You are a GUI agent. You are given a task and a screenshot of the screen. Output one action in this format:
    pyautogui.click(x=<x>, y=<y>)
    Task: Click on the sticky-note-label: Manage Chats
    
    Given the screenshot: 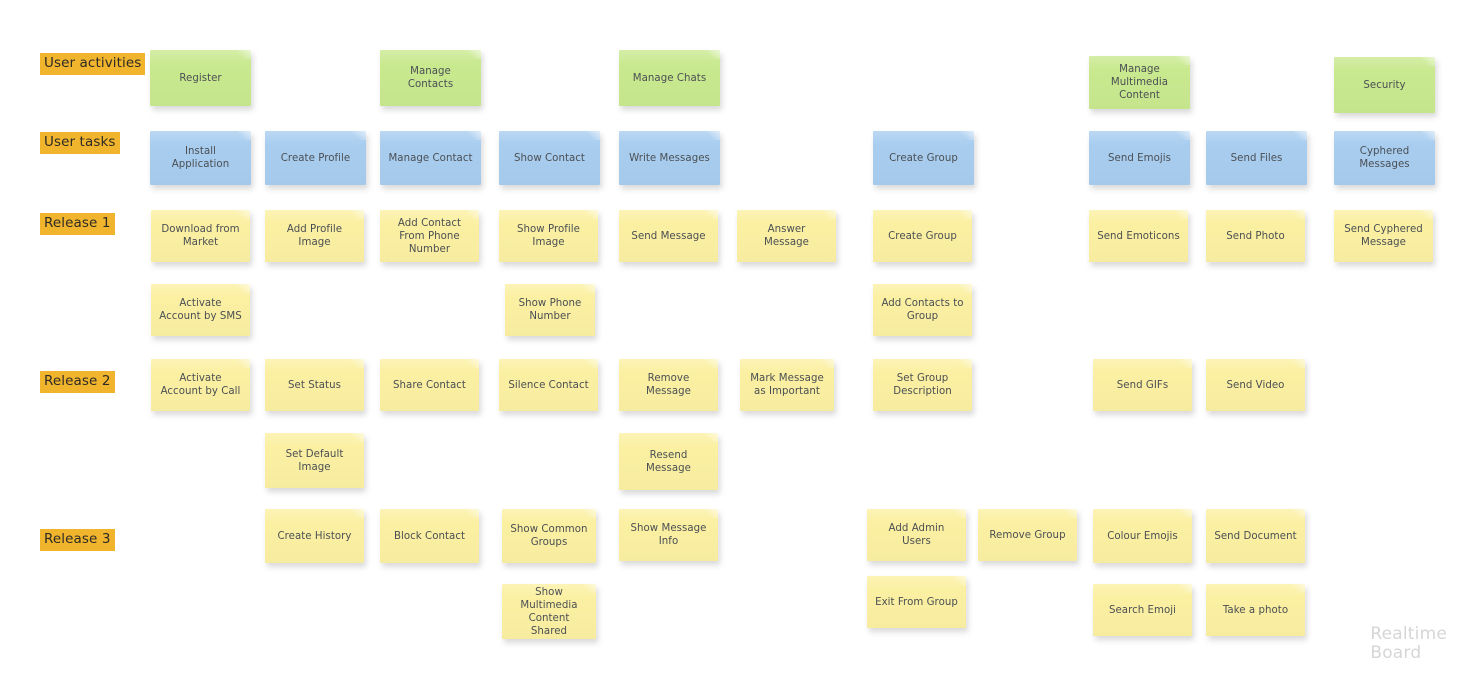 What is the action you would take?
    pyautogui.click(x=669, y=78)
    